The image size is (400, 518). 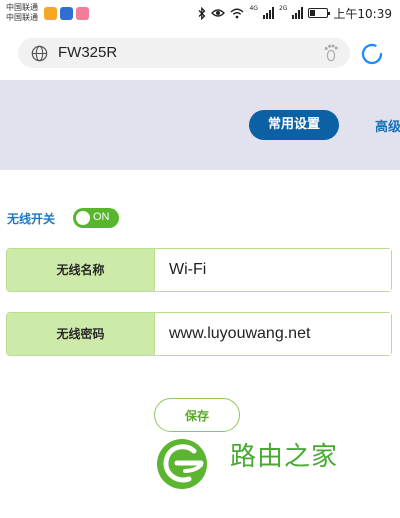 I want to click on weibo-icon, so click(x=50, y=13).